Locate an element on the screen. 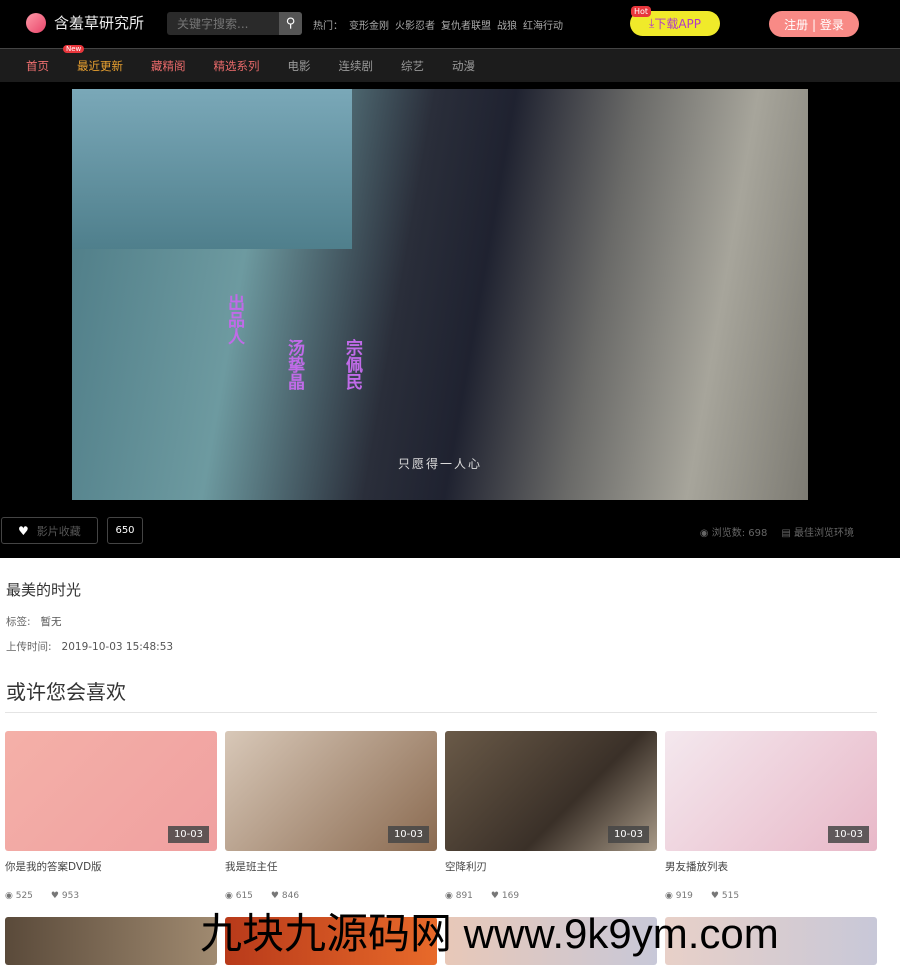  site-logo: 含羞草研究所 is located at coordinates (85, 22).